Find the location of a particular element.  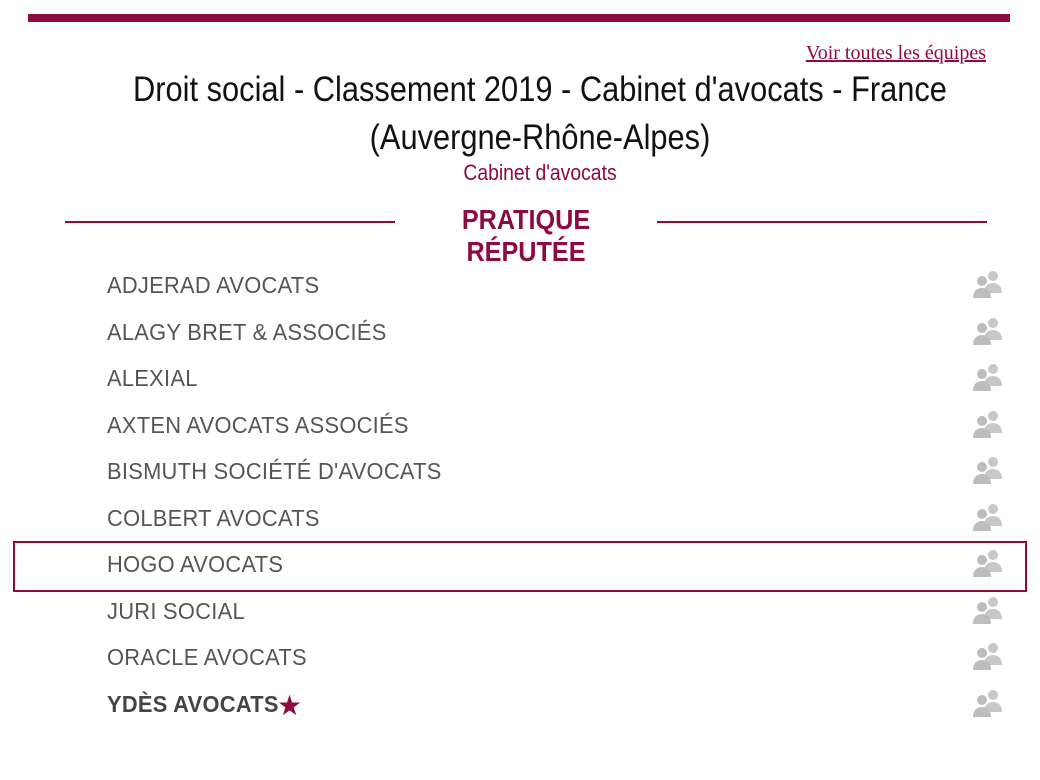

firm-name: ALAGY BRET & ASSOCIÉS is located at coordinates (247, 332).